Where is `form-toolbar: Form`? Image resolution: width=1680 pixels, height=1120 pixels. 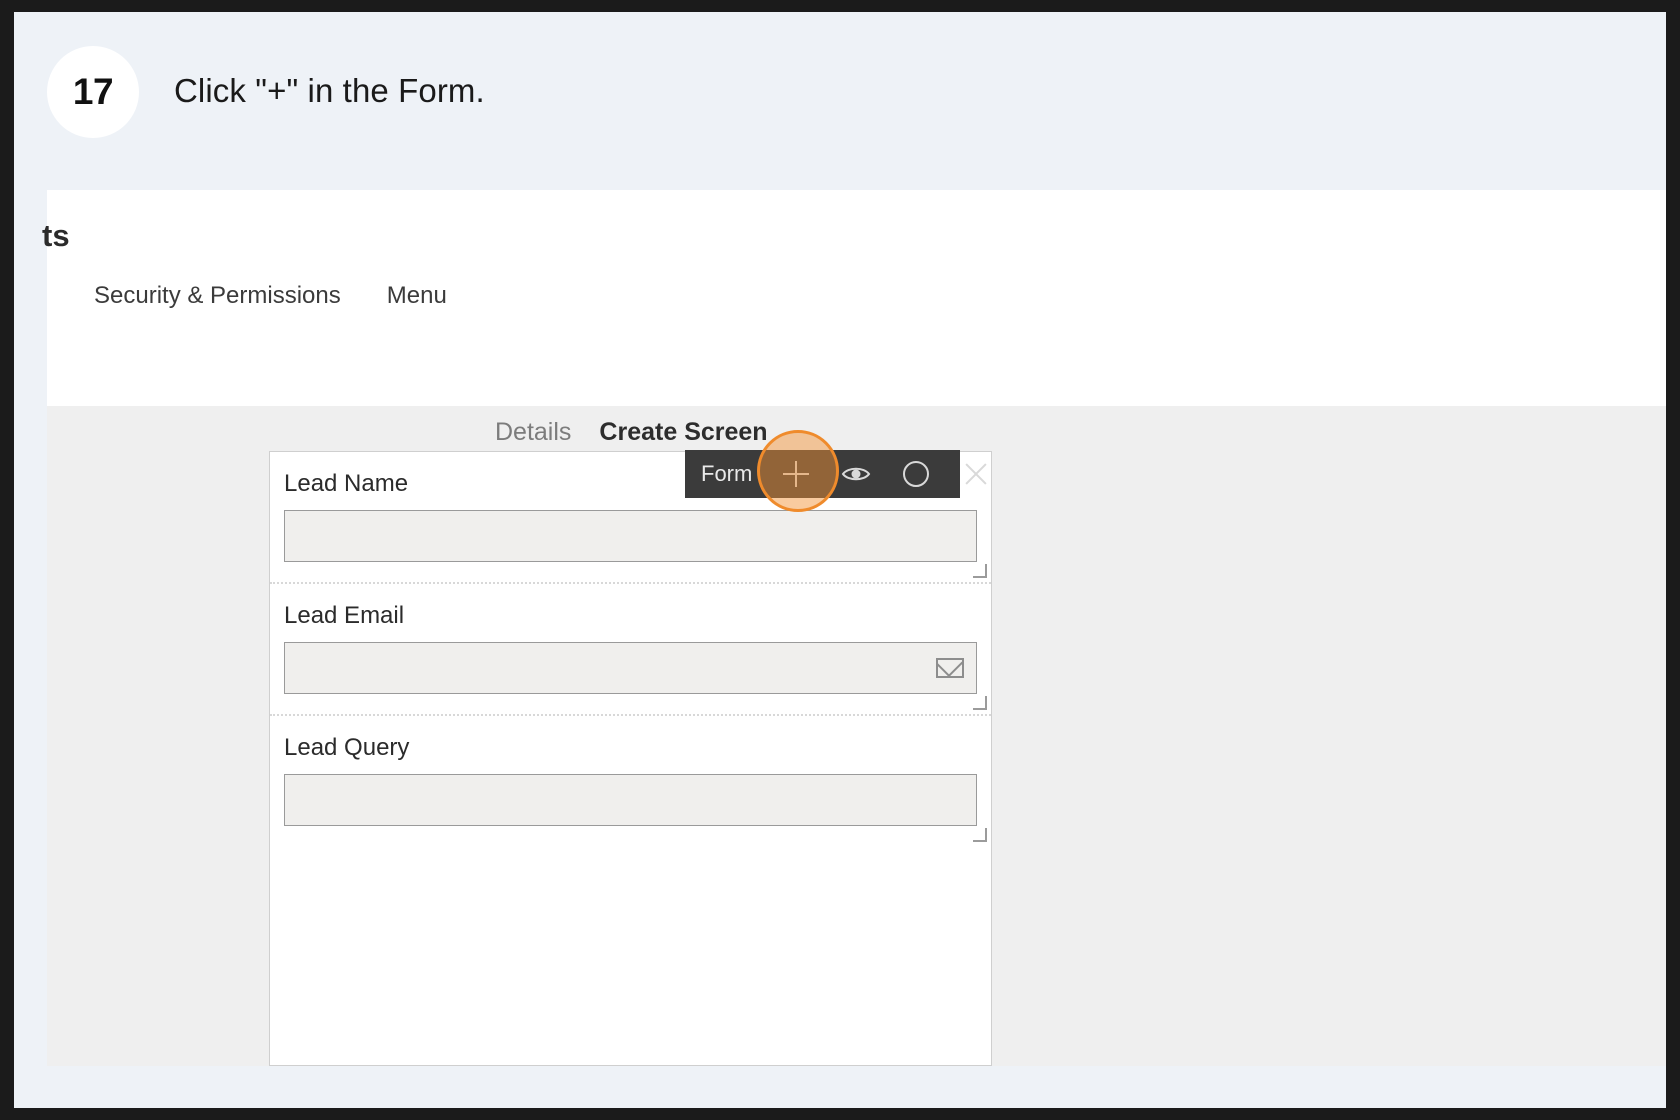
form-toolbar: Form is located at coordinates (822, 474).